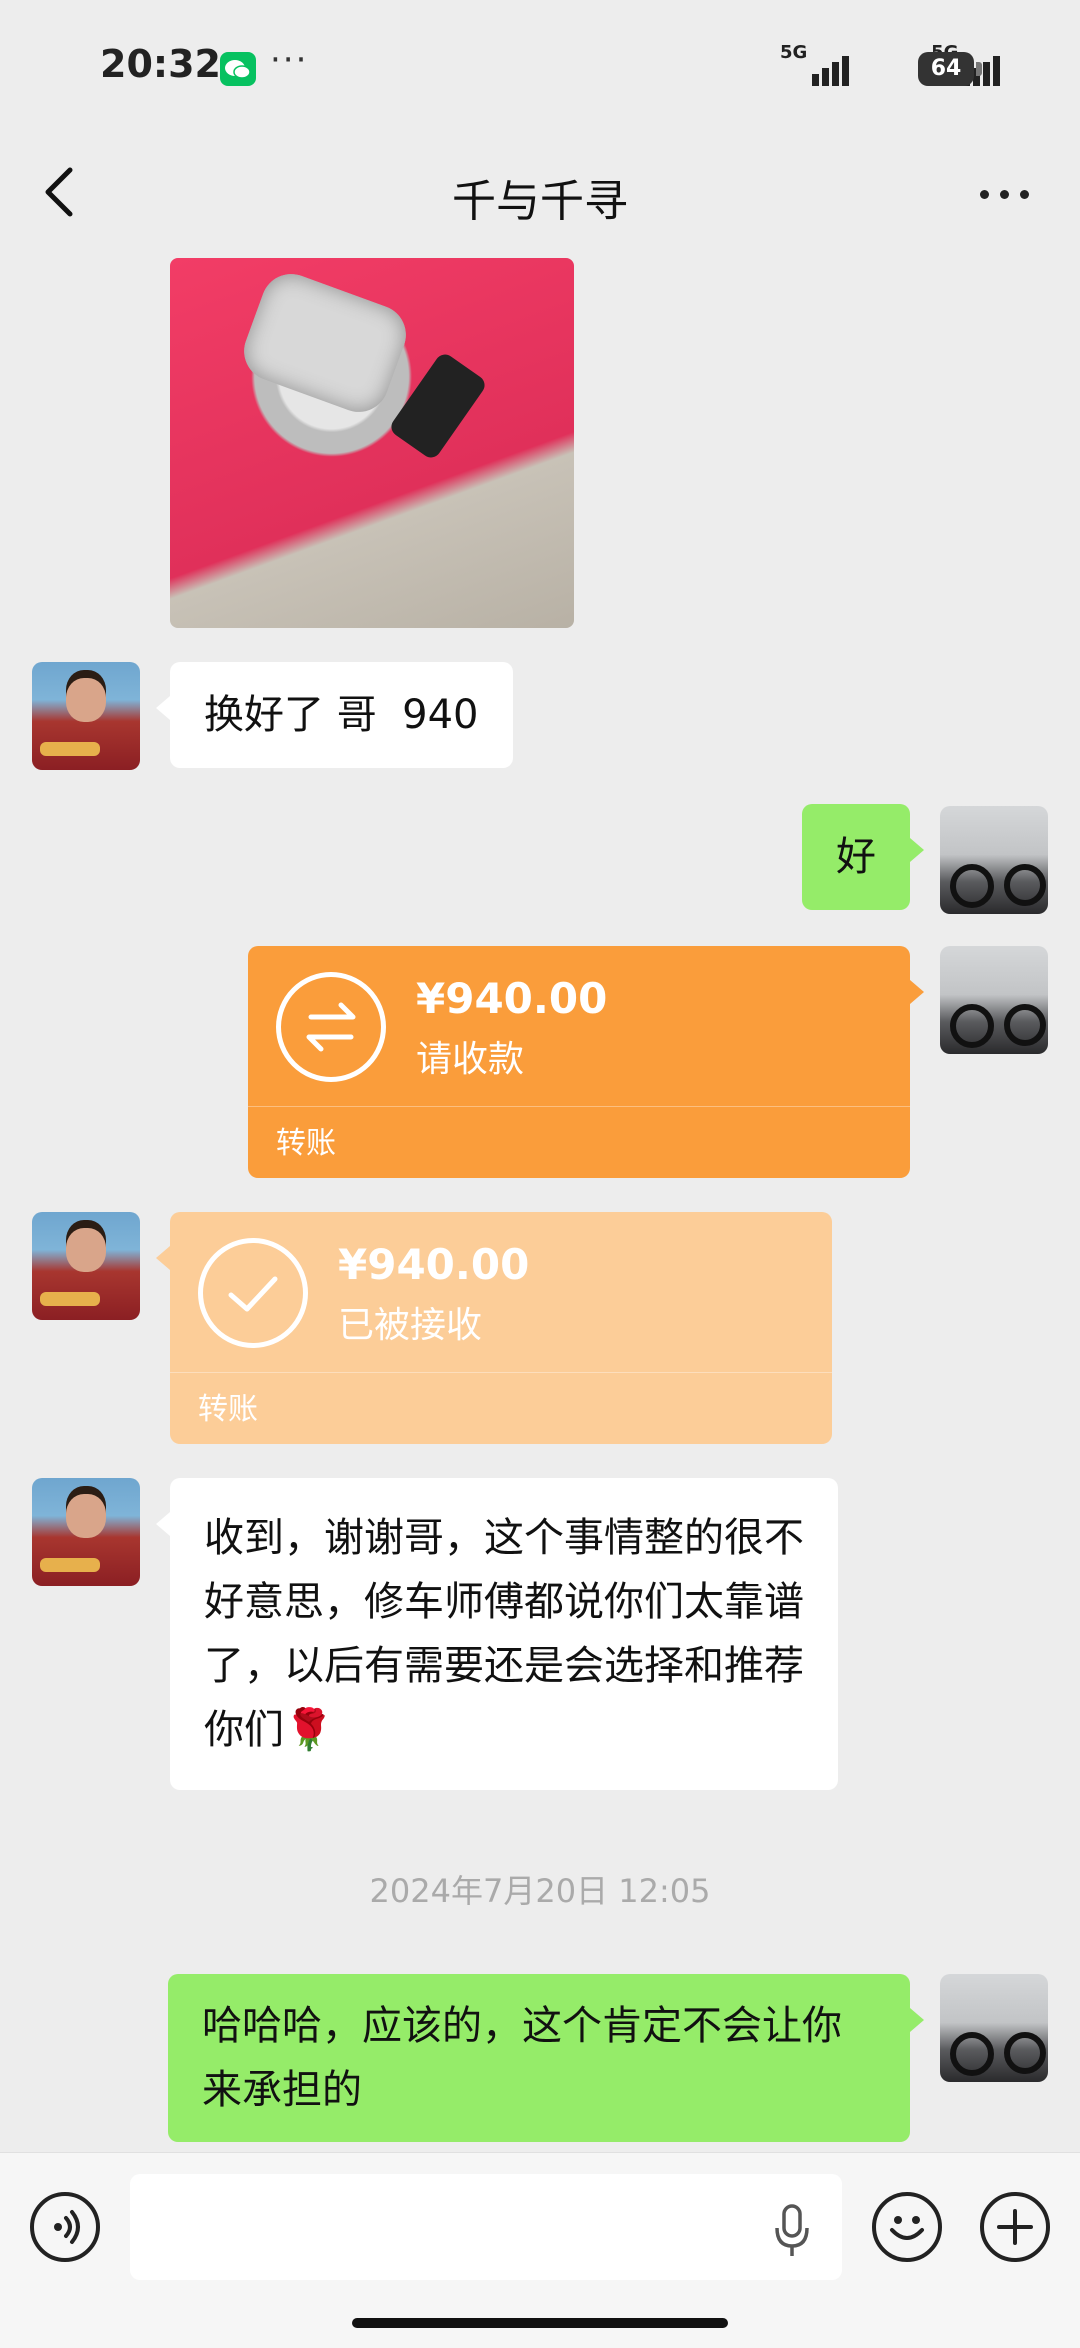 This screenshot has height=2348, width=1080. I want to click on plus-button, so click(1015, 2227).